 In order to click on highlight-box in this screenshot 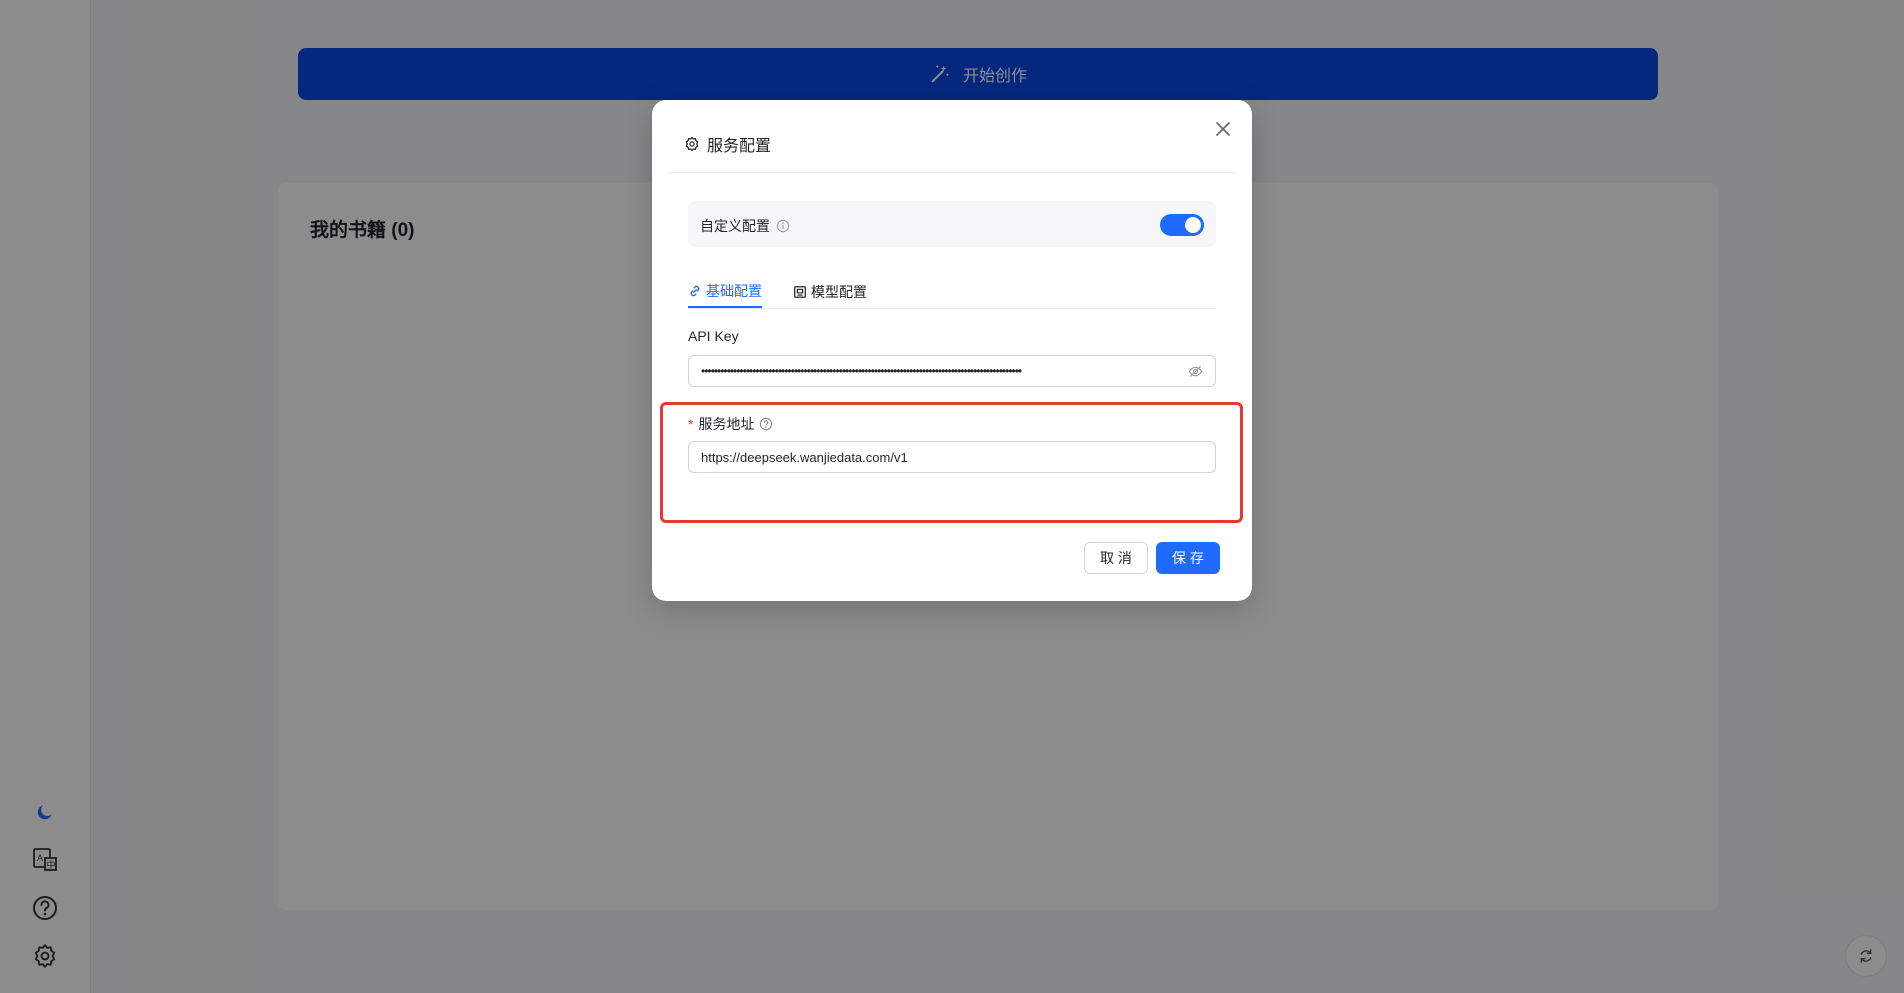, I will do `click(951, 462)`.